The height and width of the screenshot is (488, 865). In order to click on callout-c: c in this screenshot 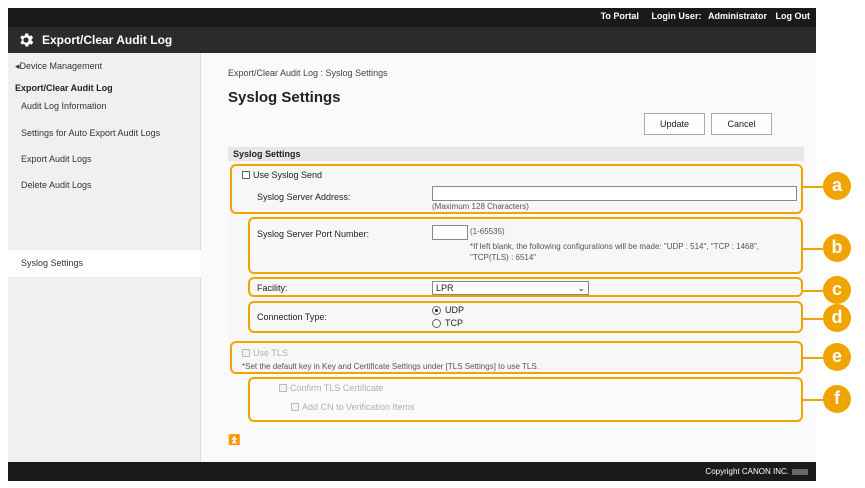, I will do `click(837, 290)`.